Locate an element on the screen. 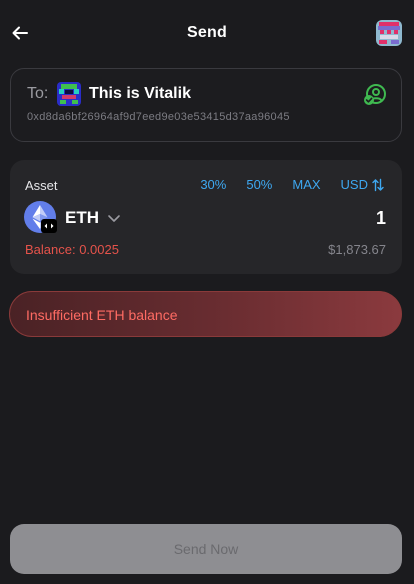 This screenshot has width=414, height=584. recipient-avatar is located at coordinates (69, 94).